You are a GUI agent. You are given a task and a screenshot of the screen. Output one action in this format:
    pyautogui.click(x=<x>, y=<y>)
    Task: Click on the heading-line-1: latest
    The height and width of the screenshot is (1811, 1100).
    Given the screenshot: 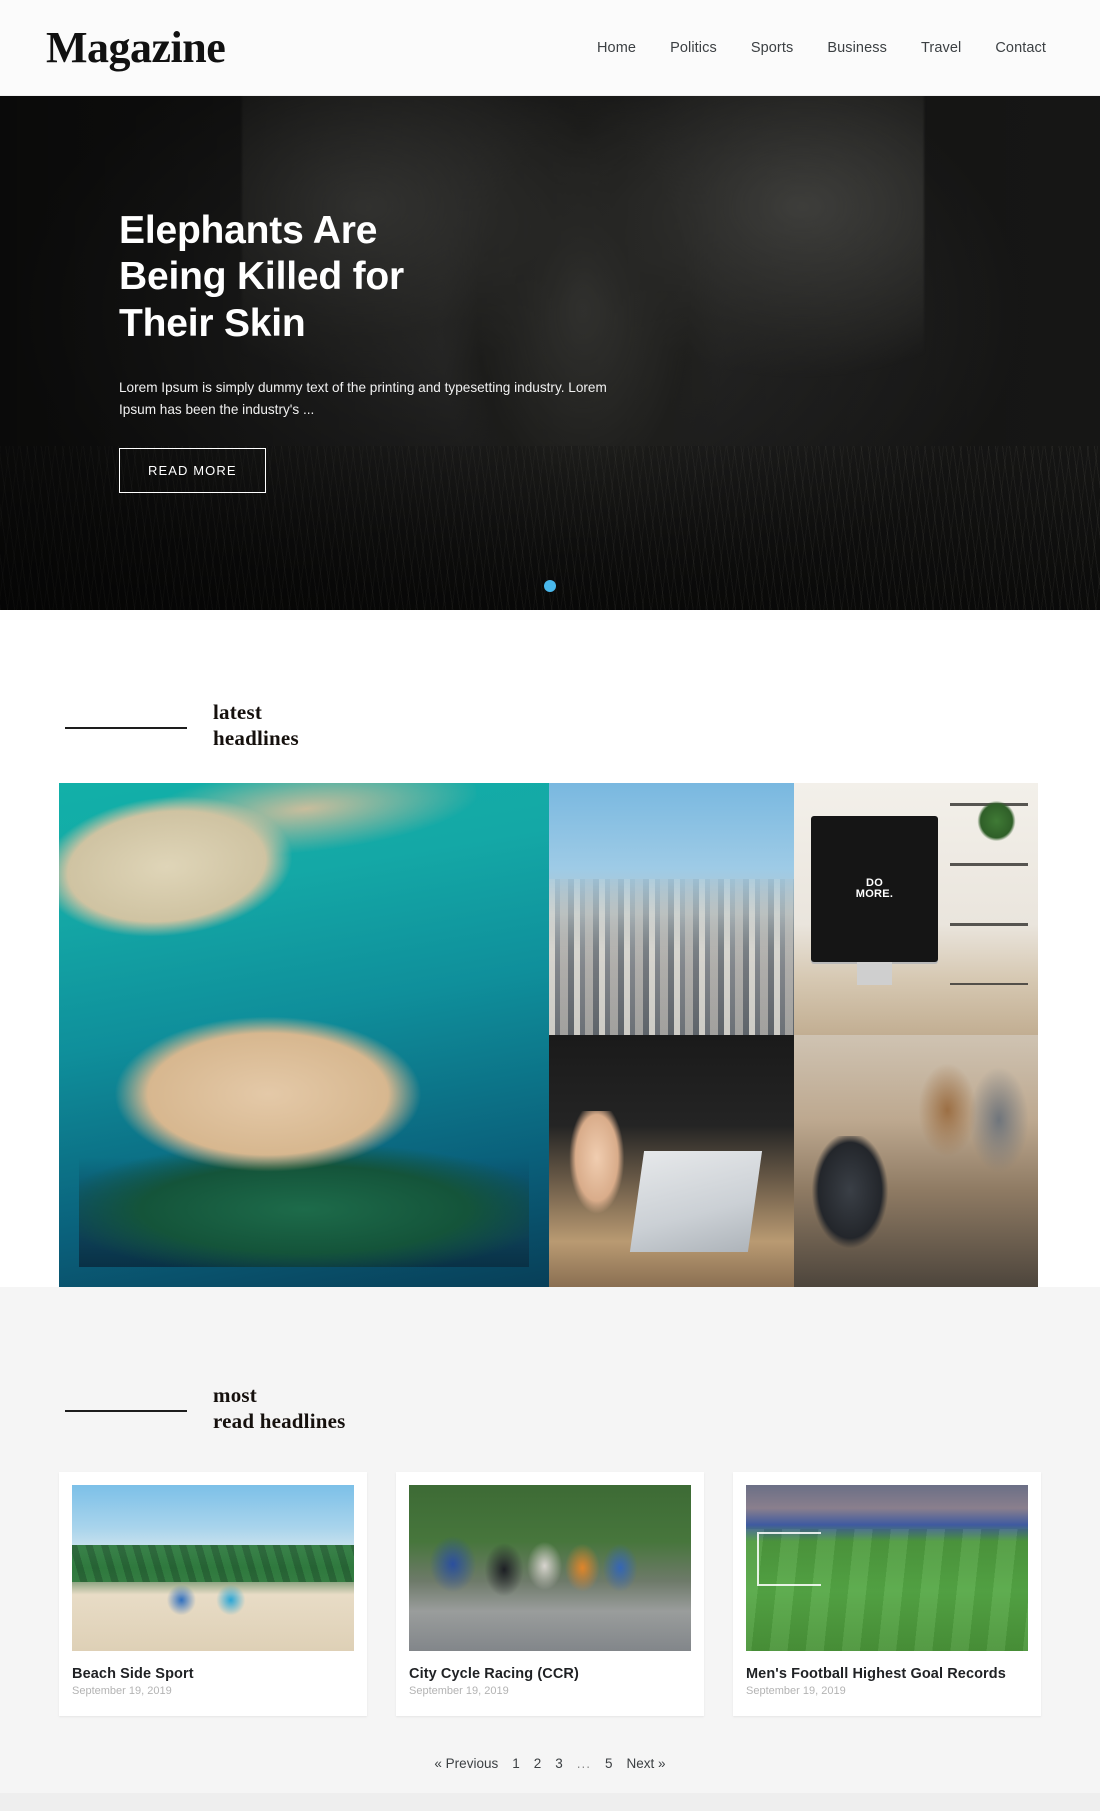 What is the action you would take?
    pyautogui.click(x=238, y=712)
    